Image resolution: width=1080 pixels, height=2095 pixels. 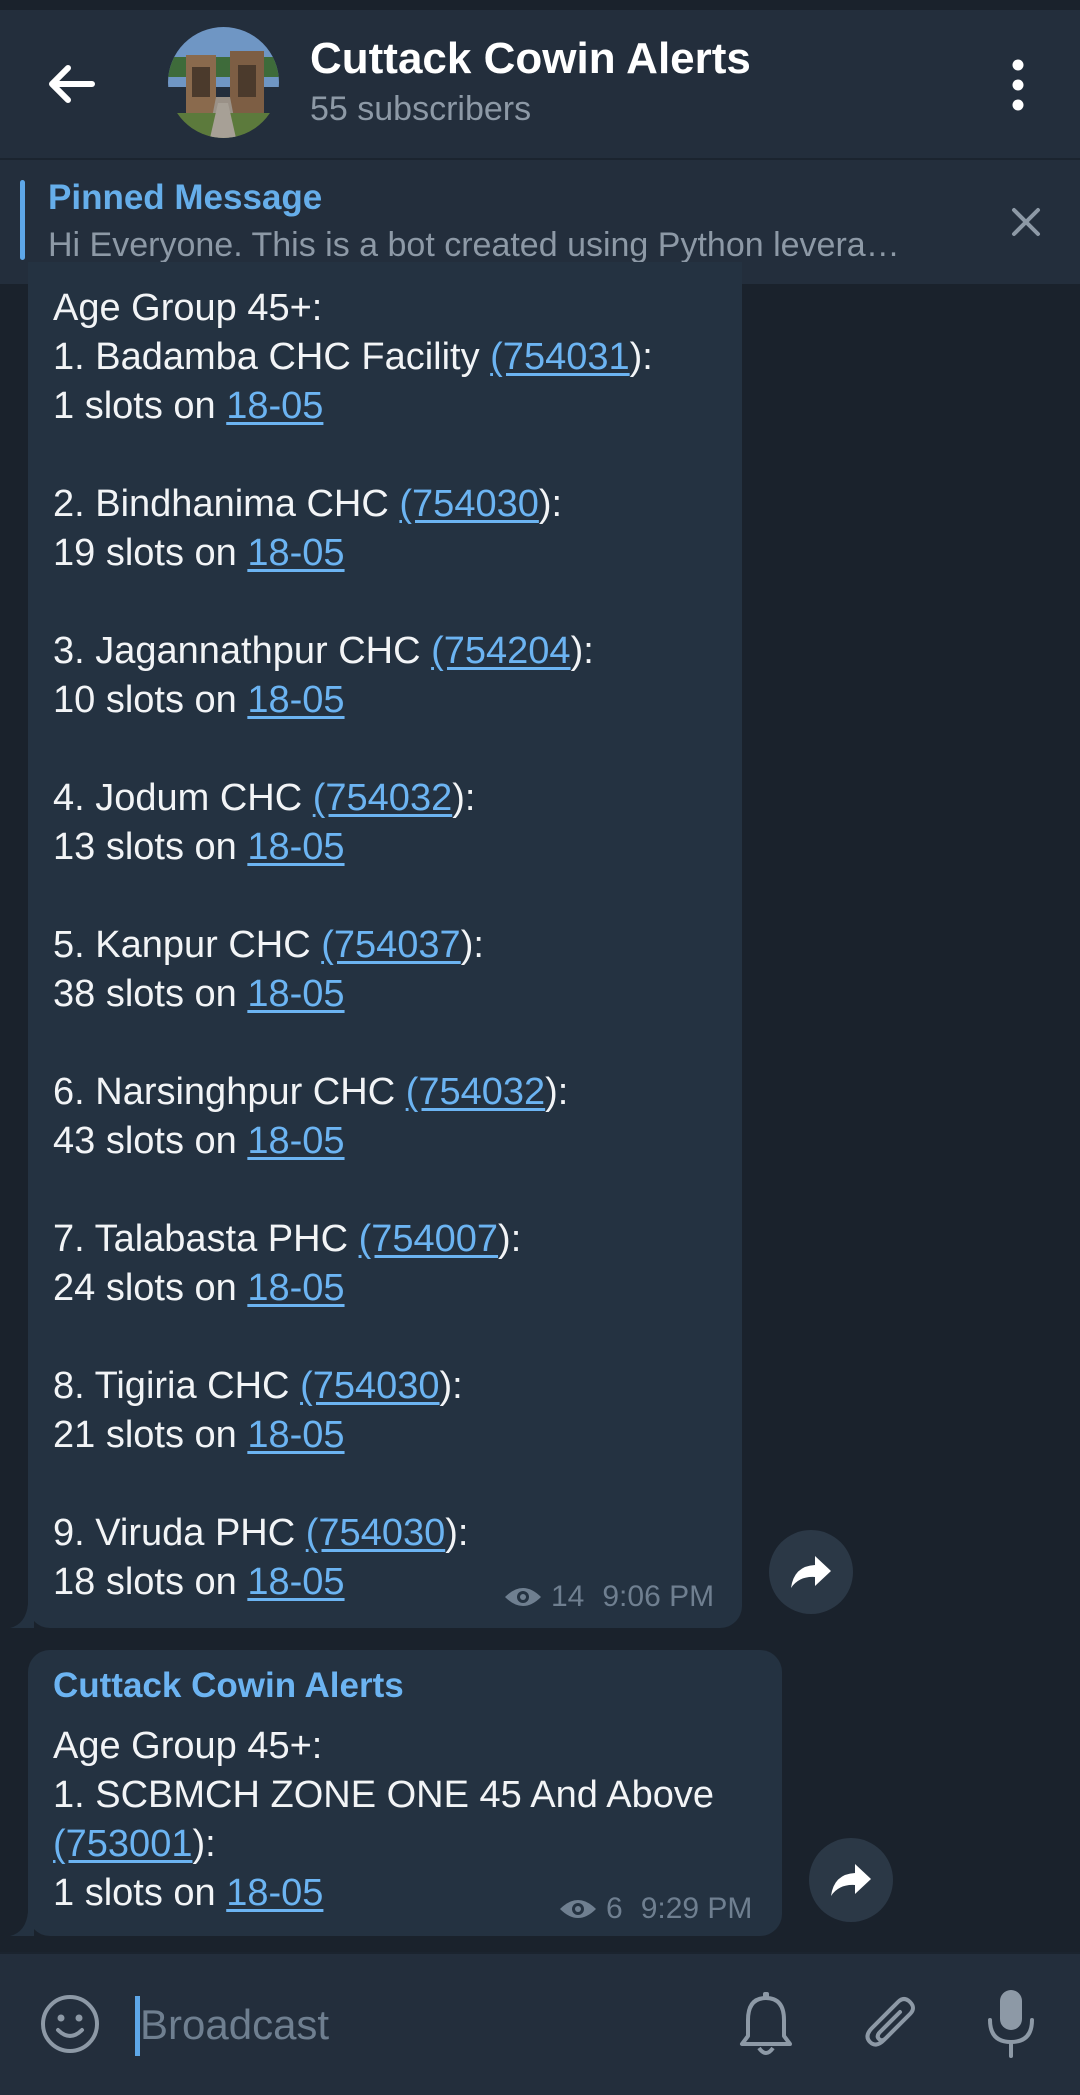 What do you see at coordinates (199, 847) in the screenshot?
I see `slot-entry-slots: 13 slots on 18-05` at bounding box center [199, 847].